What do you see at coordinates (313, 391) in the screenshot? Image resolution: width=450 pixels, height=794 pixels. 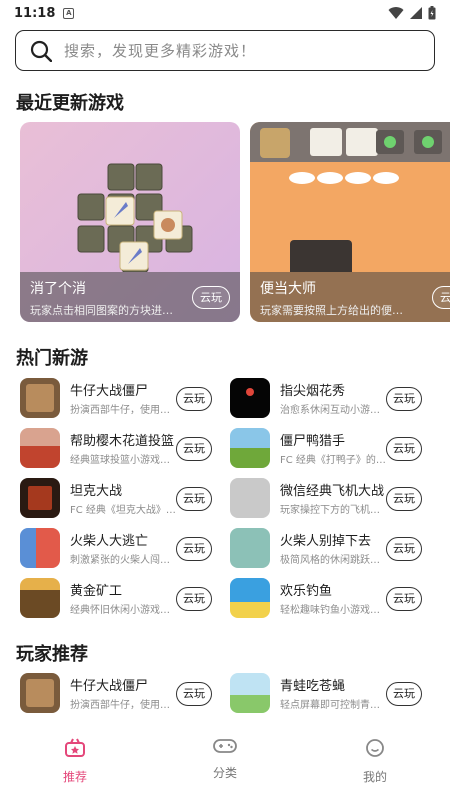 I see `game-name: 指尖烟花秀` at bounding box center [313, 391].